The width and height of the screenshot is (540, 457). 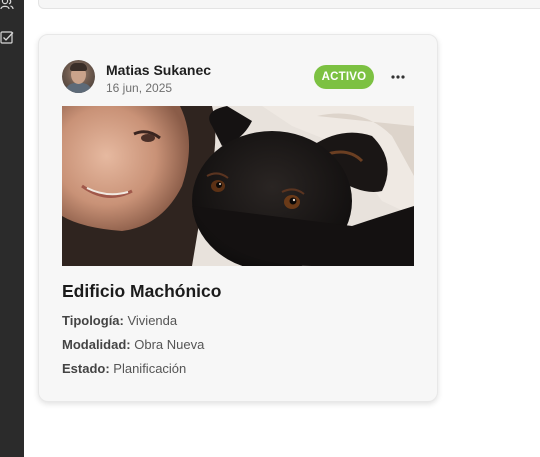 I want to click on users-icon, so click(x=7, y=6).